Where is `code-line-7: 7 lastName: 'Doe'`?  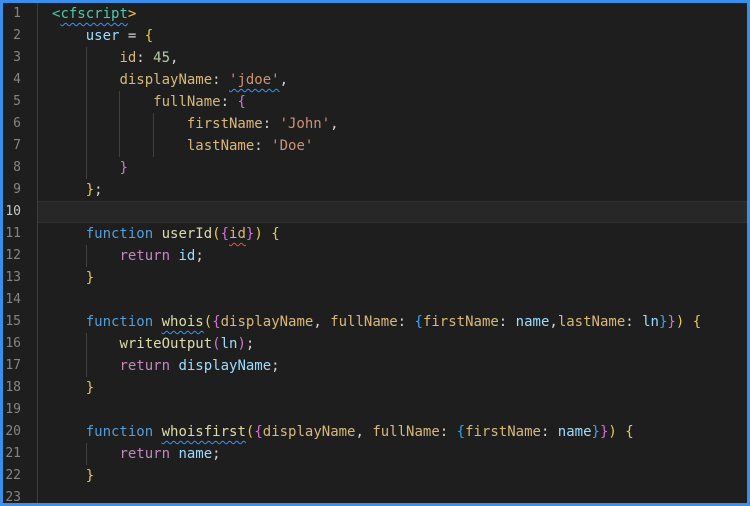 code-line-7: 7 lastName: 'Doe' is located at coordinates (375, 146).